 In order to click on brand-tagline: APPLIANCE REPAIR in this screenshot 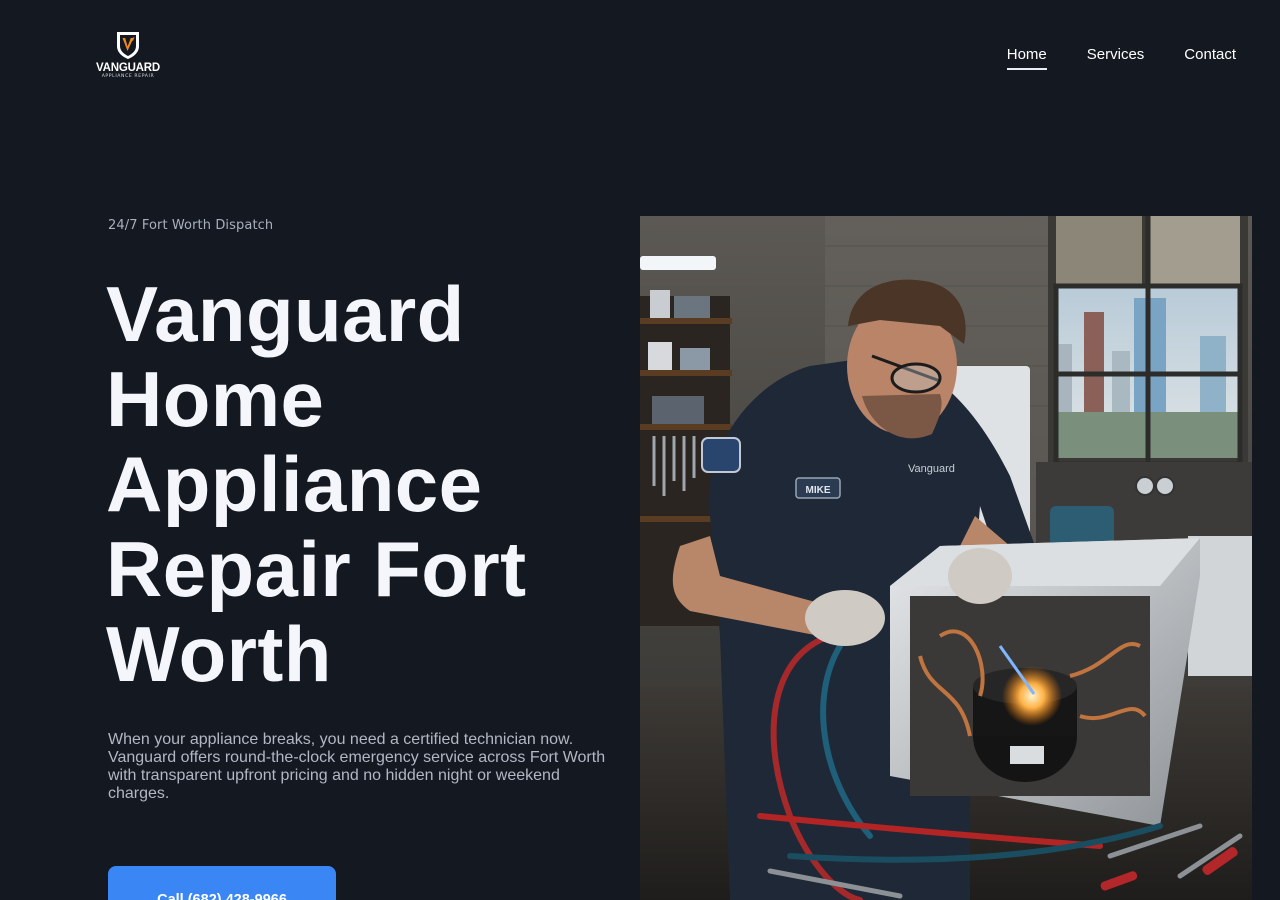, I will do `click(128, 76)`.